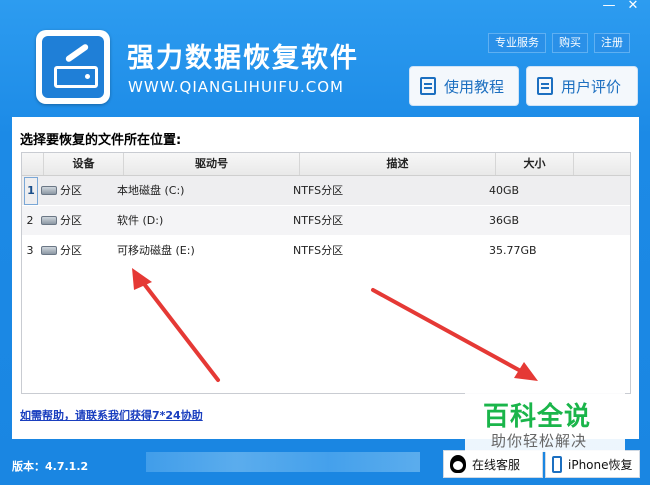 The height and width of the screenshot is (485, 650). Describe the element at coordinates (335, 325) in the screenshot. I see `annotation-arrows` at that location.